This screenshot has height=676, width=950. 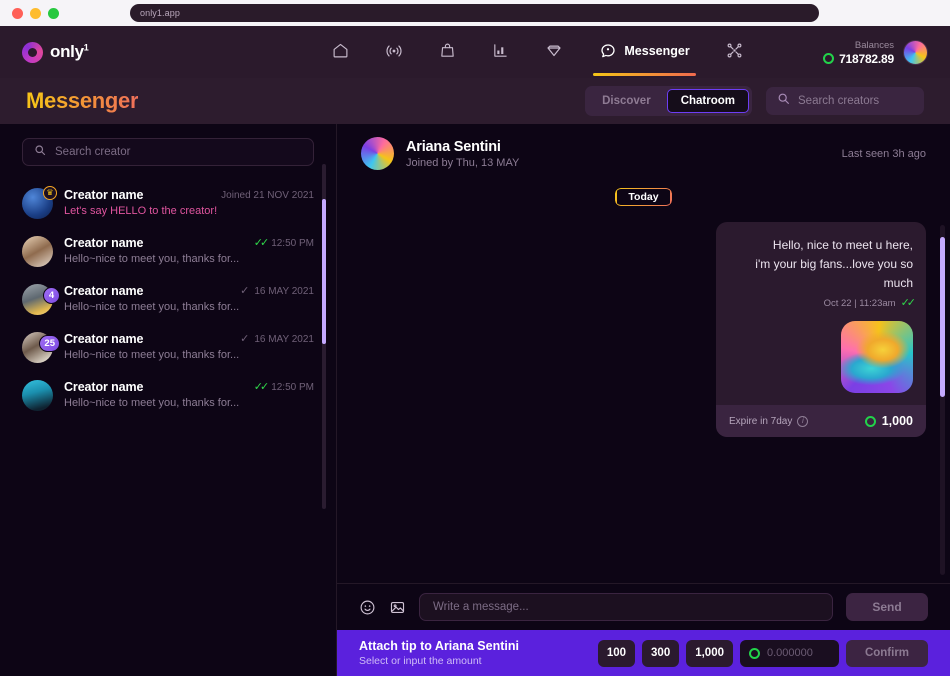 I want to click on creator-search-input, so click(x=855, y=101).